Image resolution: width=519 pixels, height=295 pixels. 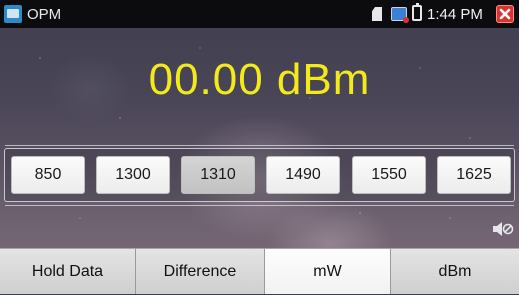 I want to click on divider-top, so click(x=259, y=145).